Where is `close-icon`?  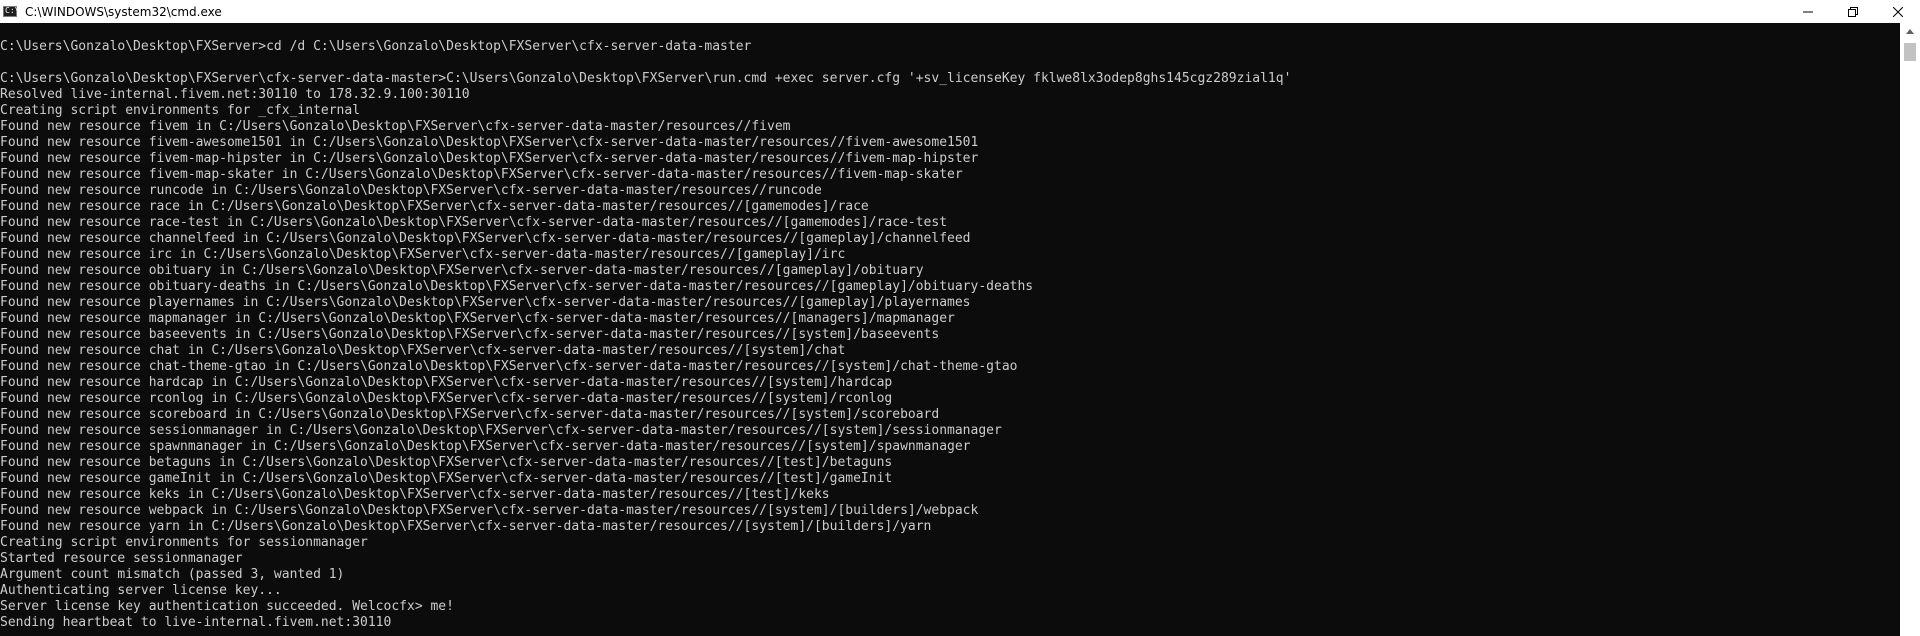
close-icon is located at coordinates (1897, 11).